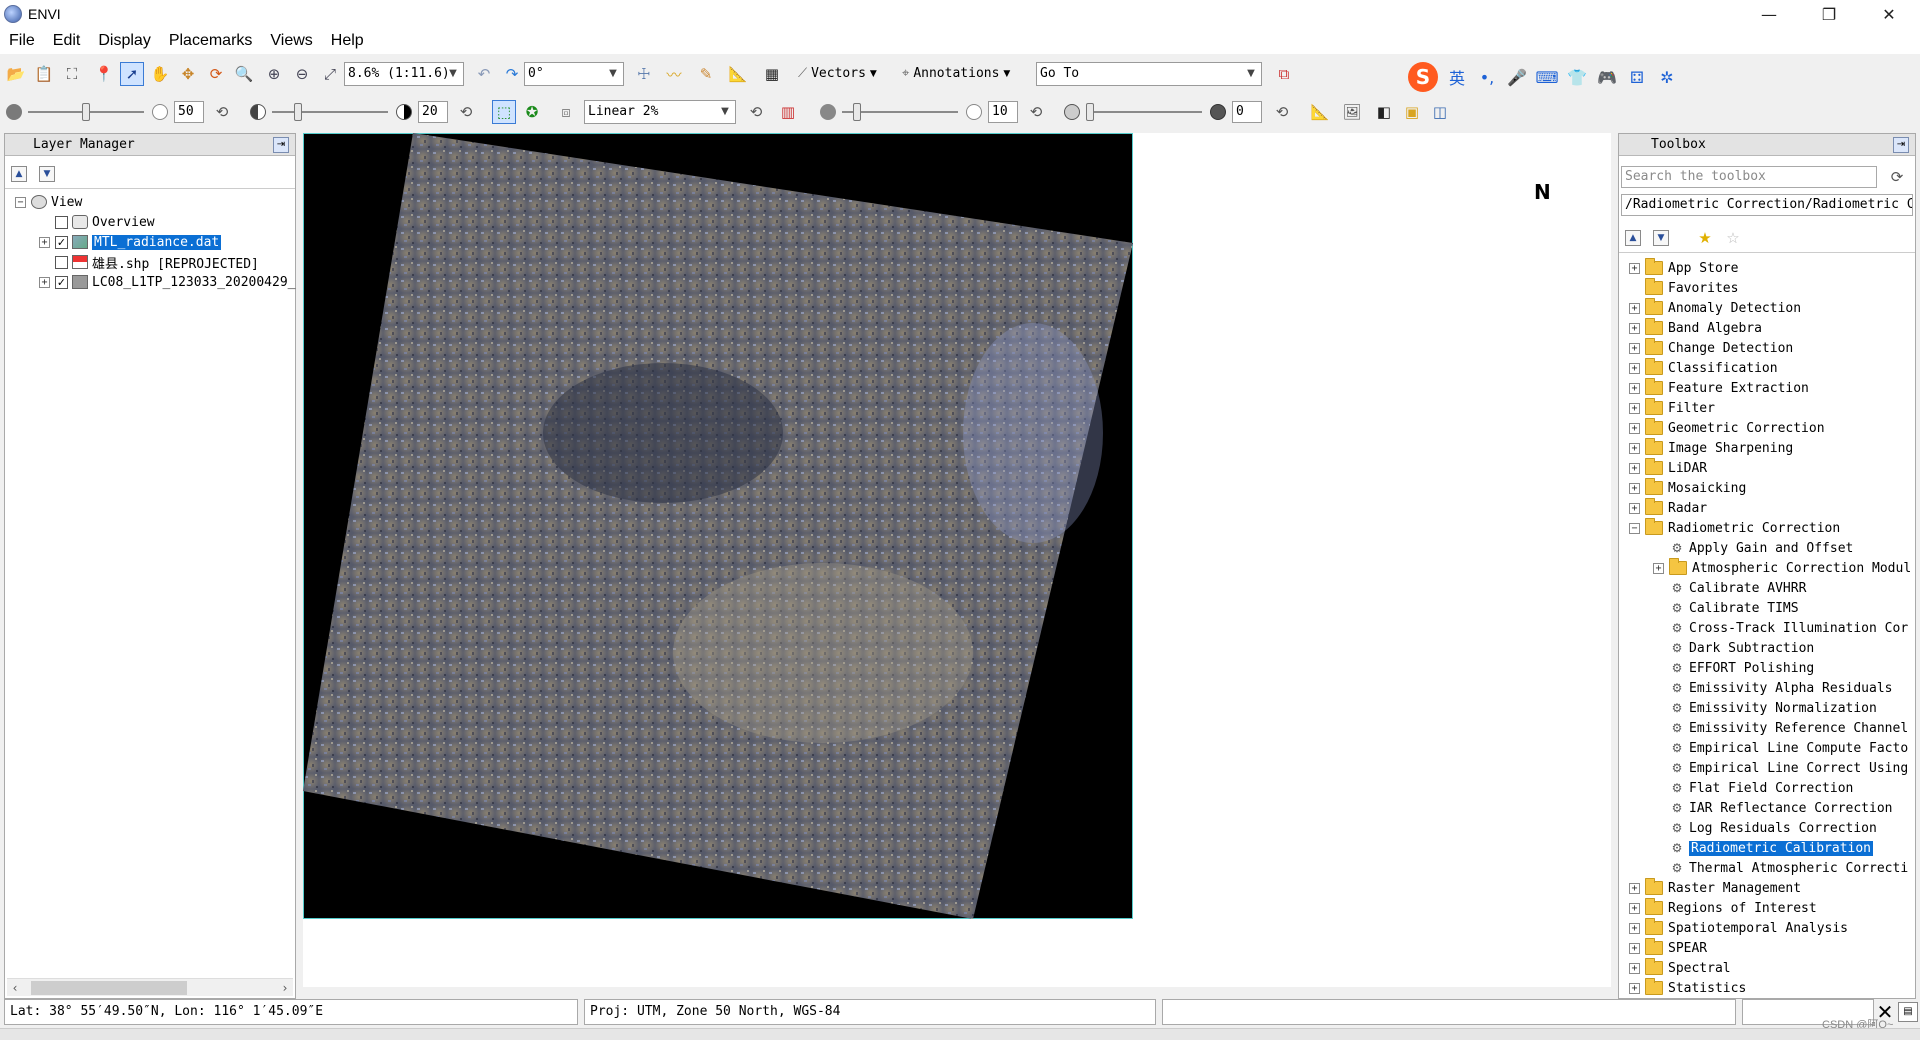 Image resolution: width=1920 pixels, height=1040 pixels. Describe the element at coordinates (302, 74) in the screenshot. I see `zoom-out-icon: ⊖` at that location.